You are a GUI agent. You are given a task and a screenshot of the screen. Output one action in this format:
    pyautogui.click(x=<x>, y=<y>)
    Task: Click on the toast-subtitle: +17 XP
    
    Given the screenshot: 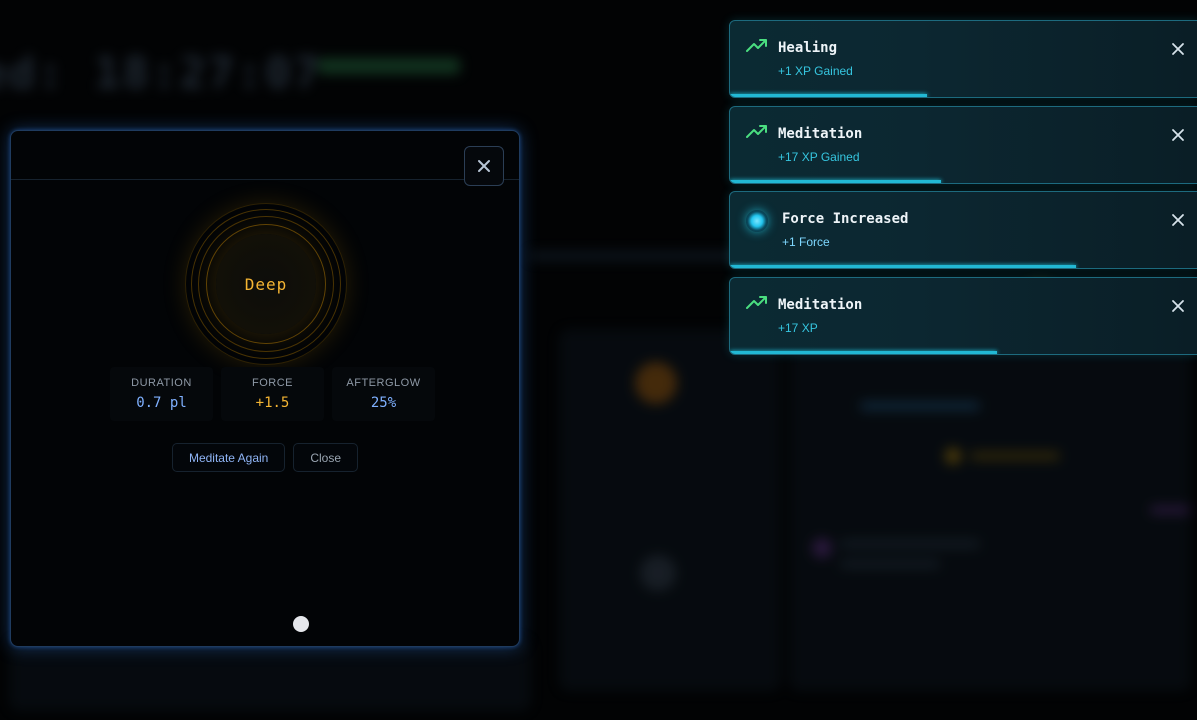 What is the action you would take?
    pyautogui.click(x=798, y=328)
    